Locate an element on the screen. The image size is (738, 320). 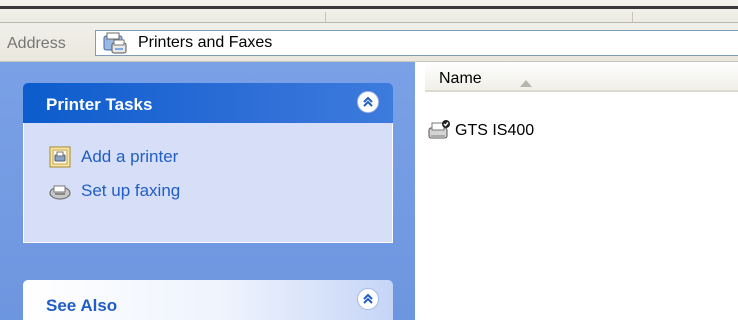
address-field: Printers and Faxes is located at coordinates (416, 43).